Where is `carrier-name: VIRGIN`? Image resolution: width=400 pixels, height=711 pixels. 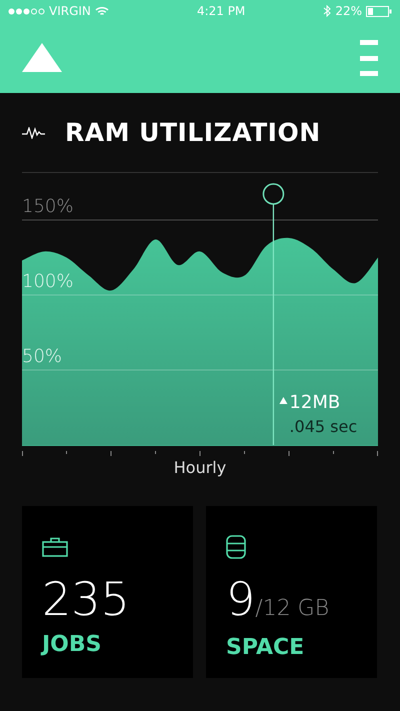
carrier-name: VIRGIN is located at coordinates (70, 11).